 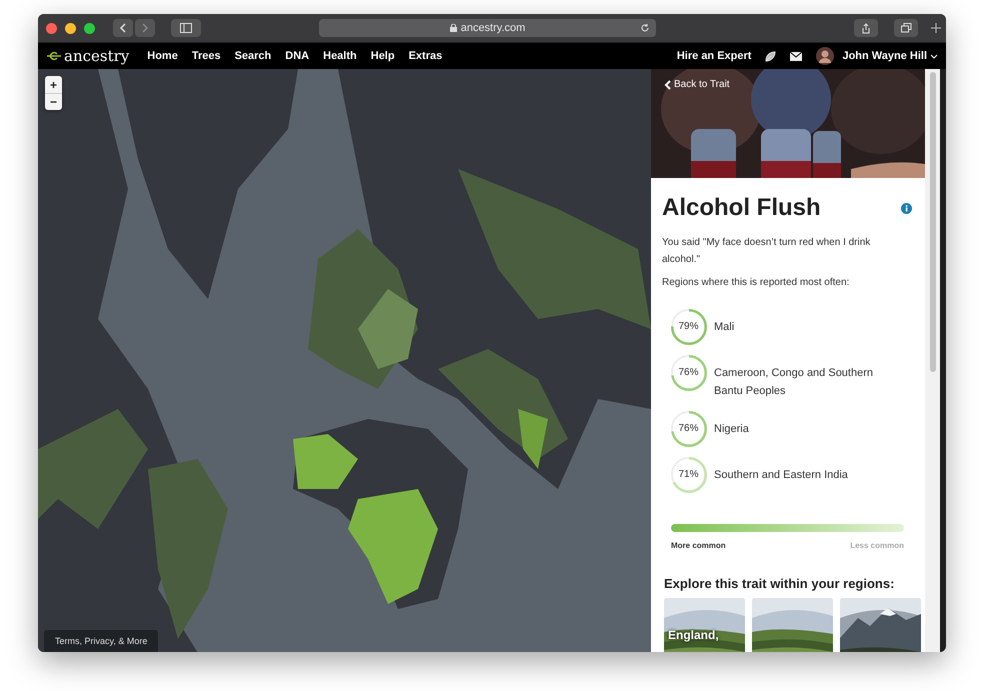 What do you see at coordinates (725, 327) in the screenshot?
I see `region-name: Mali` at bounding box center [725, 327].